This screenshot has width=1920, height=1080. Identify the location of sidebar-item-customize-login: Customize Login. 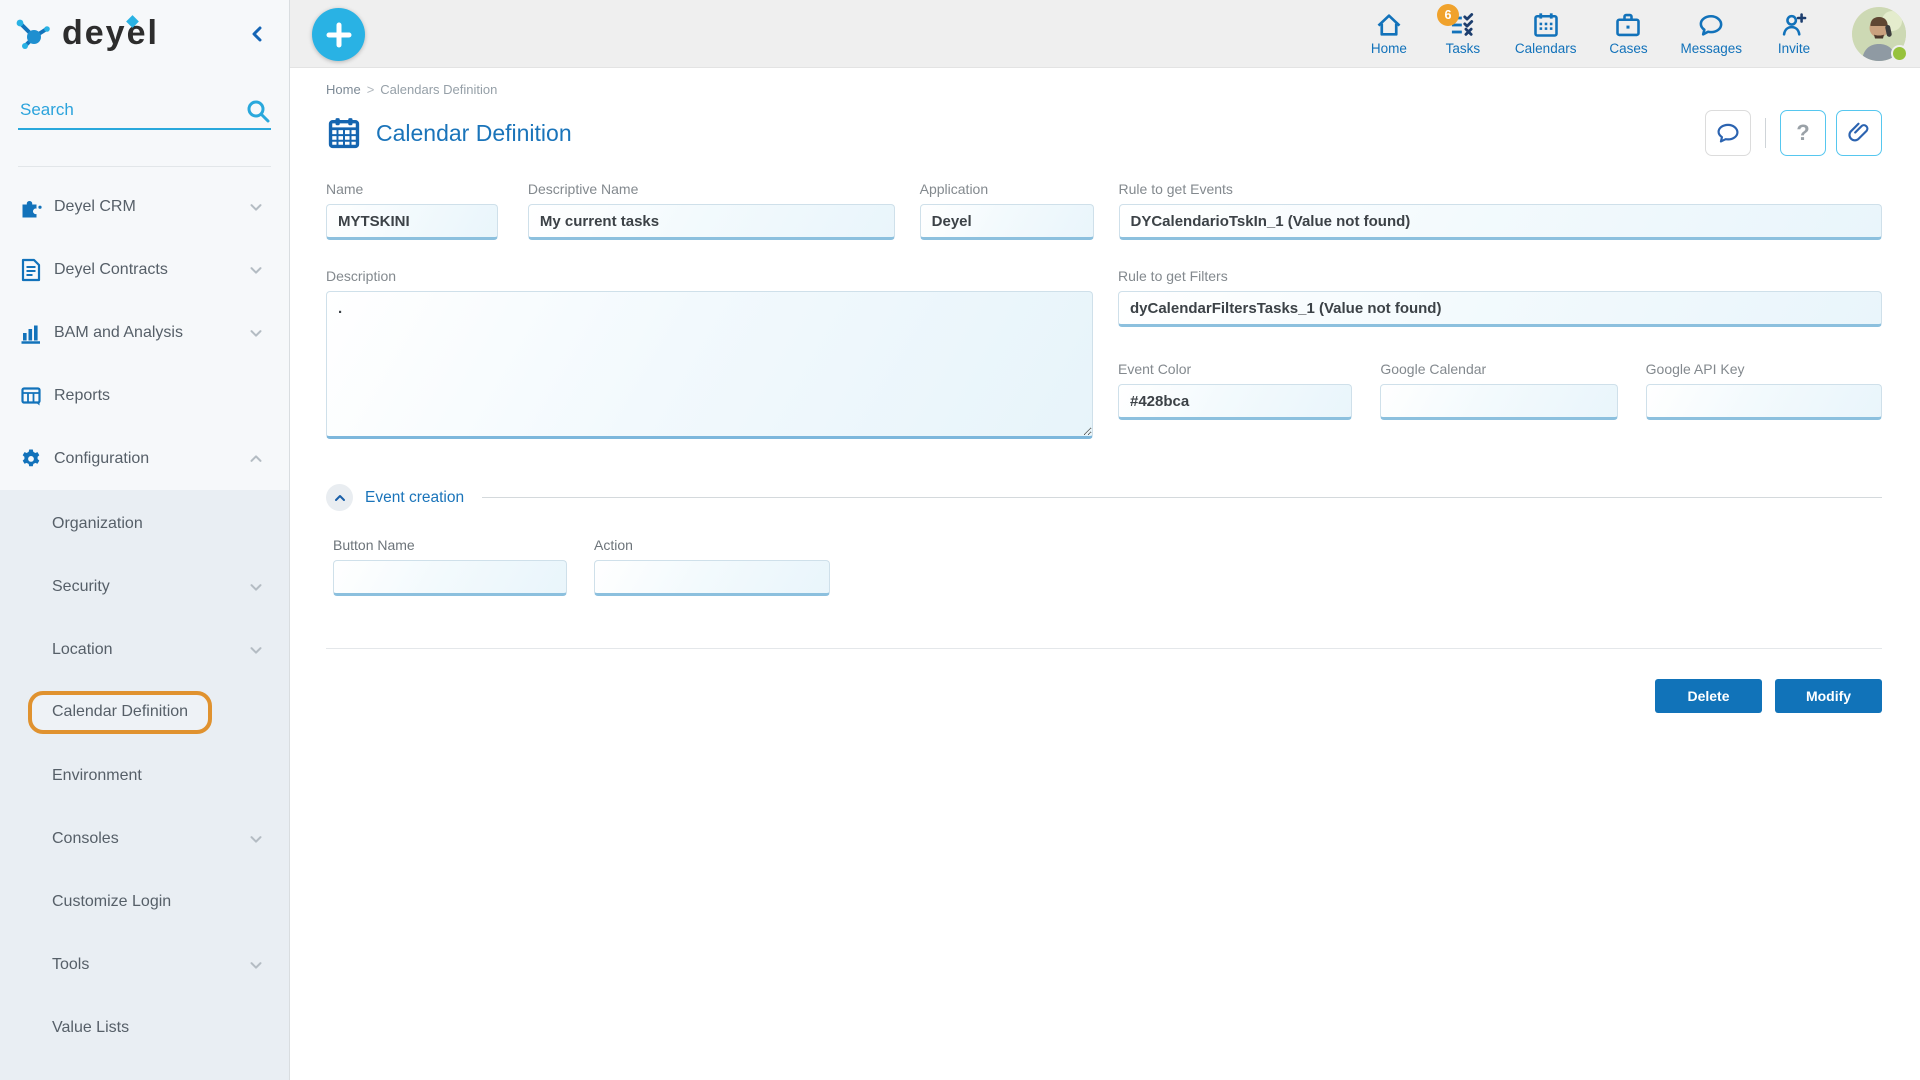
(144, 901).